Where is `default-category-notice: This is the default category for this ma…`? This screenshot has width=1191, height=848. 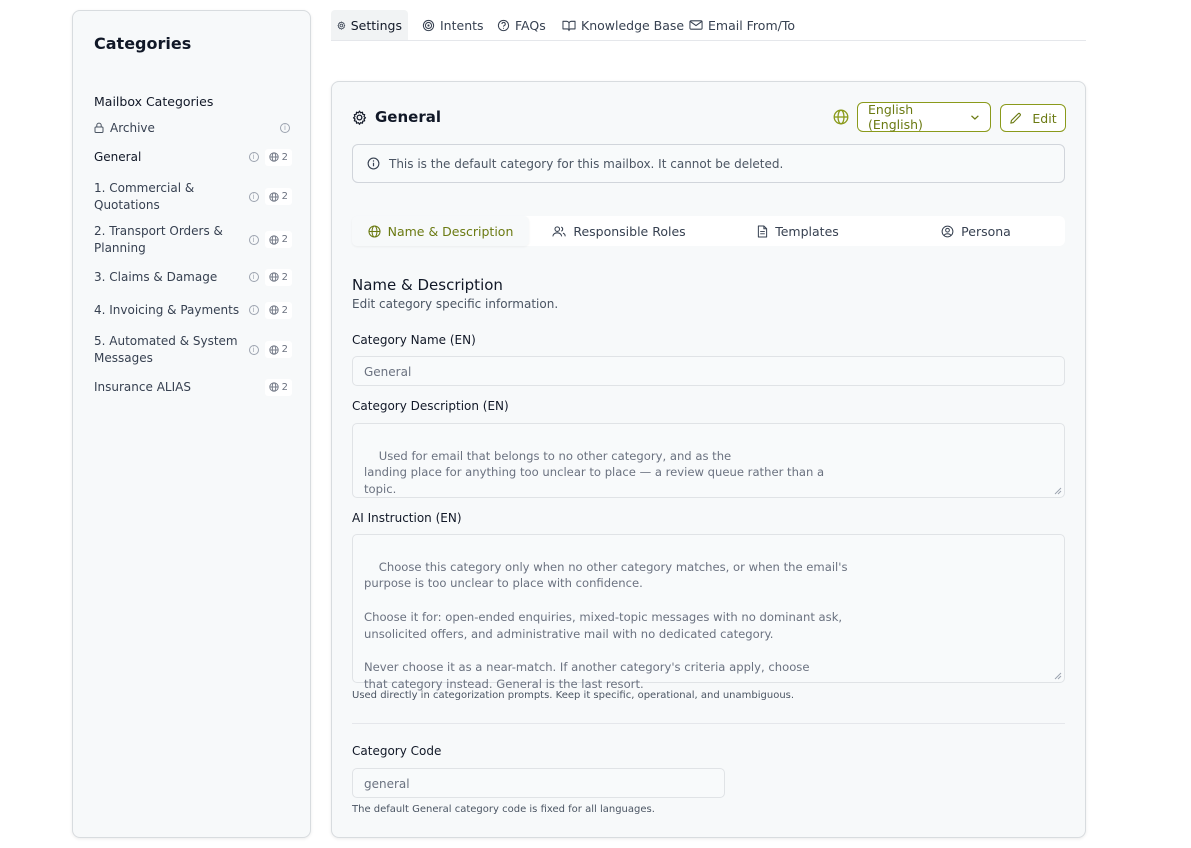 default-category-notice: This is the default category for this ma… is located at coordinates (708, 163).